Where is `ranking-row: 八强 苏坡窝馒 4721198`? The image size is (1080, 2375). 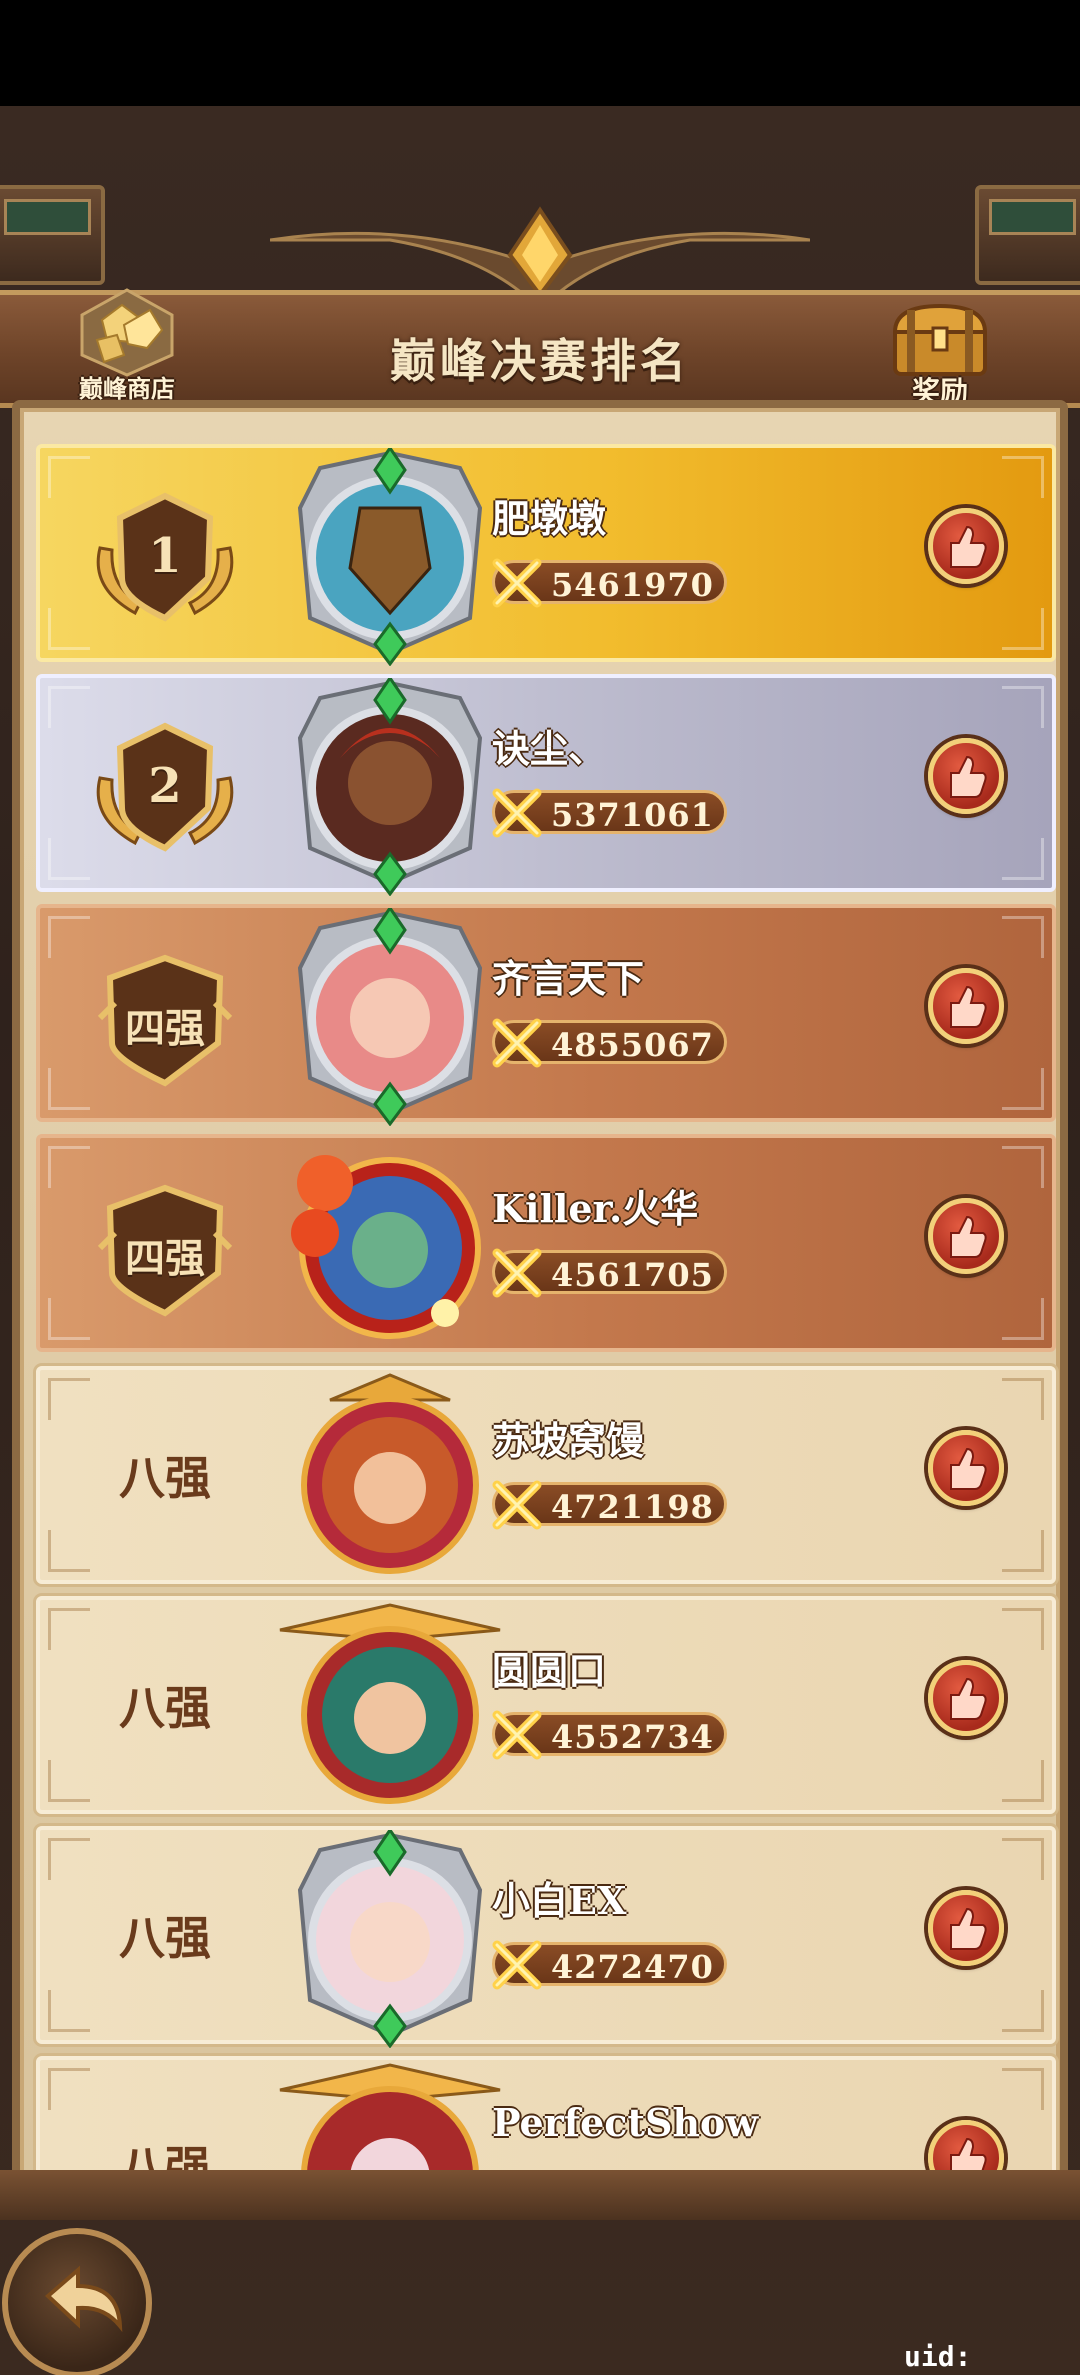 ranking-row: 八强 苏坡窝馒 4721198 is located at coordinates (546, 1475).